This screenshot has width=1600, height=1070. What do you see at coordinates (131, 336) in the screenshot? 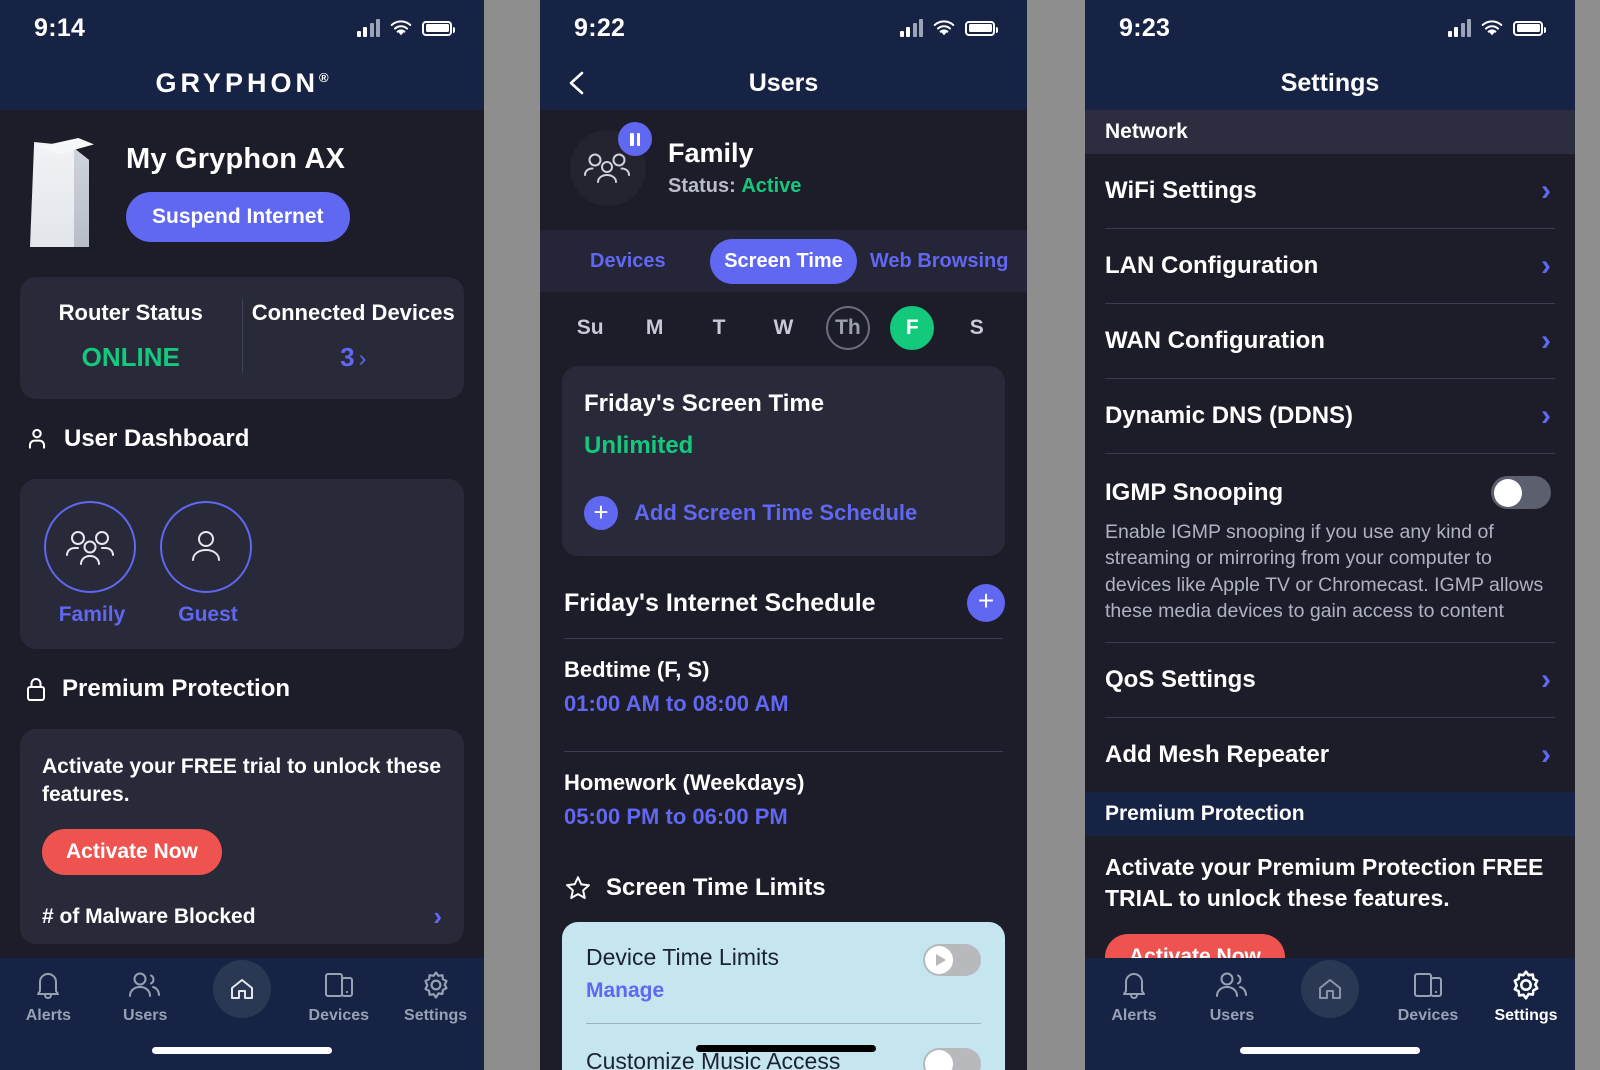
I see `router-status-column: Router Status ONLINE` at bounding box center [131, 336].